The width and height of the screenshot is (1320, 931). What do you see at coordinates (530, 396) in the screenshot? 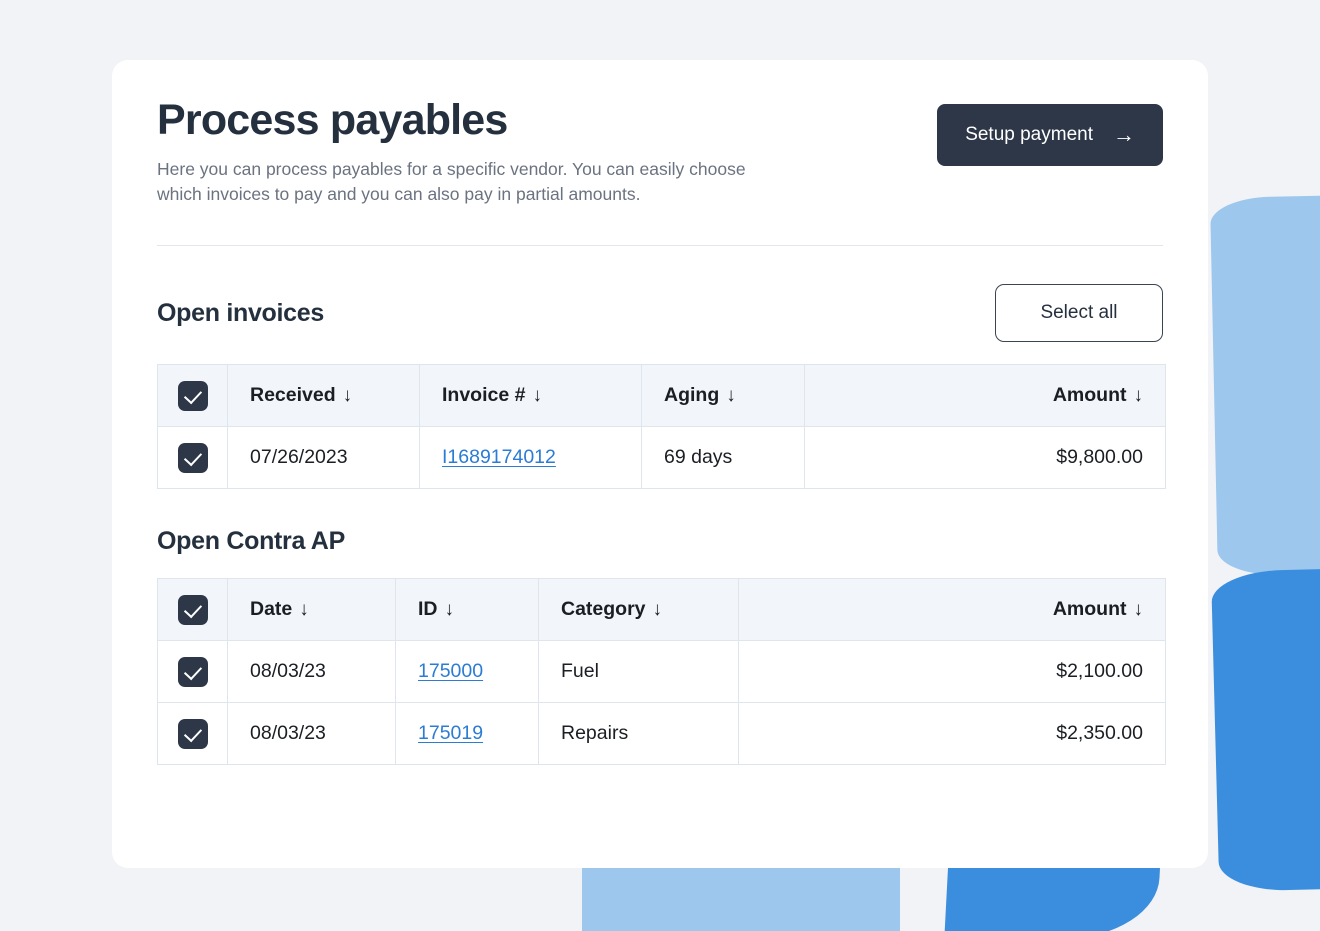
I see `column-header-invoice: Invoice # ↓` at bounding box center [530, 396].